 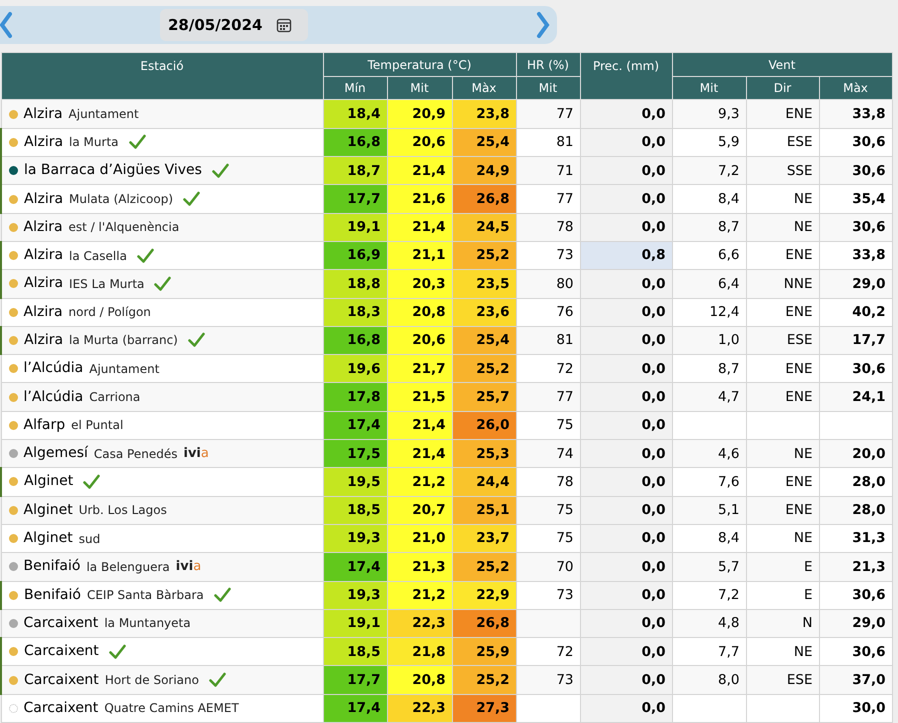 I want to click on temperature-cell: 17,7, so click(x=355, y=199).